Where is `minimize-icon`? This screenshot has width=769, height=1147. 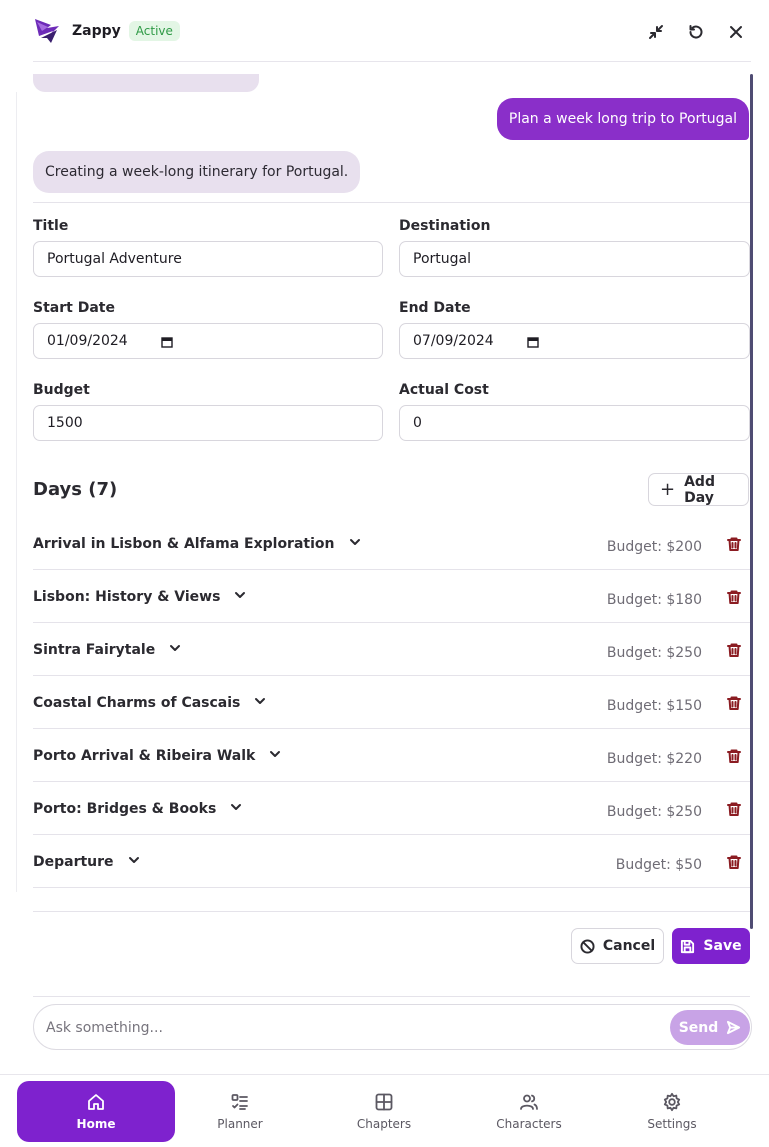
minimize-icon is located at coordinates (656, 32).